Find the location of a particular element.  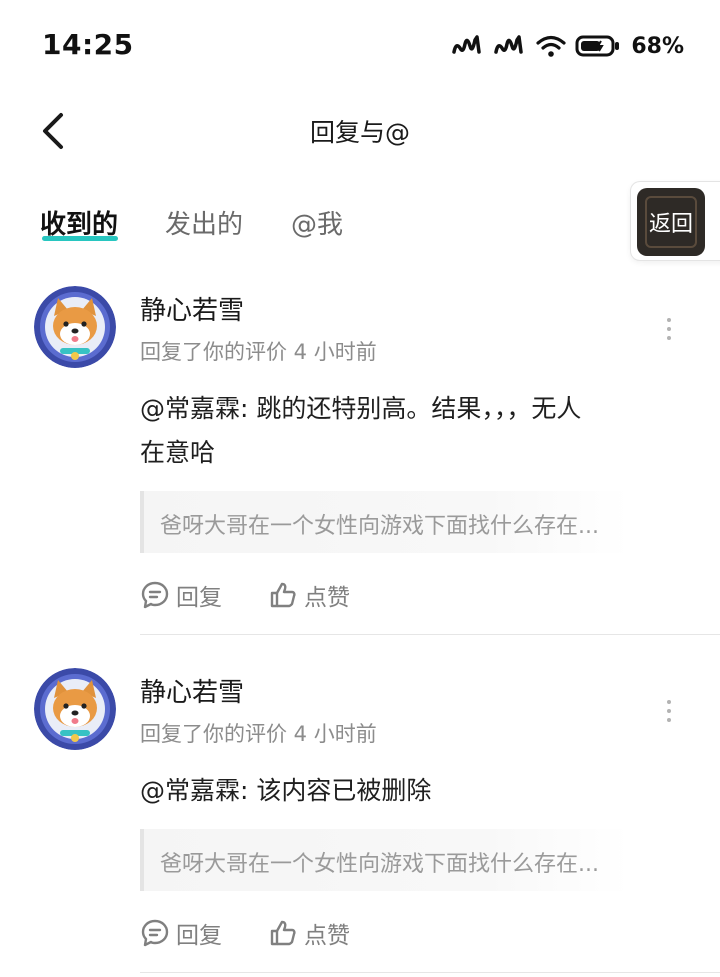

return-to-app-button: 返回 is located at coordinates (671, 222).